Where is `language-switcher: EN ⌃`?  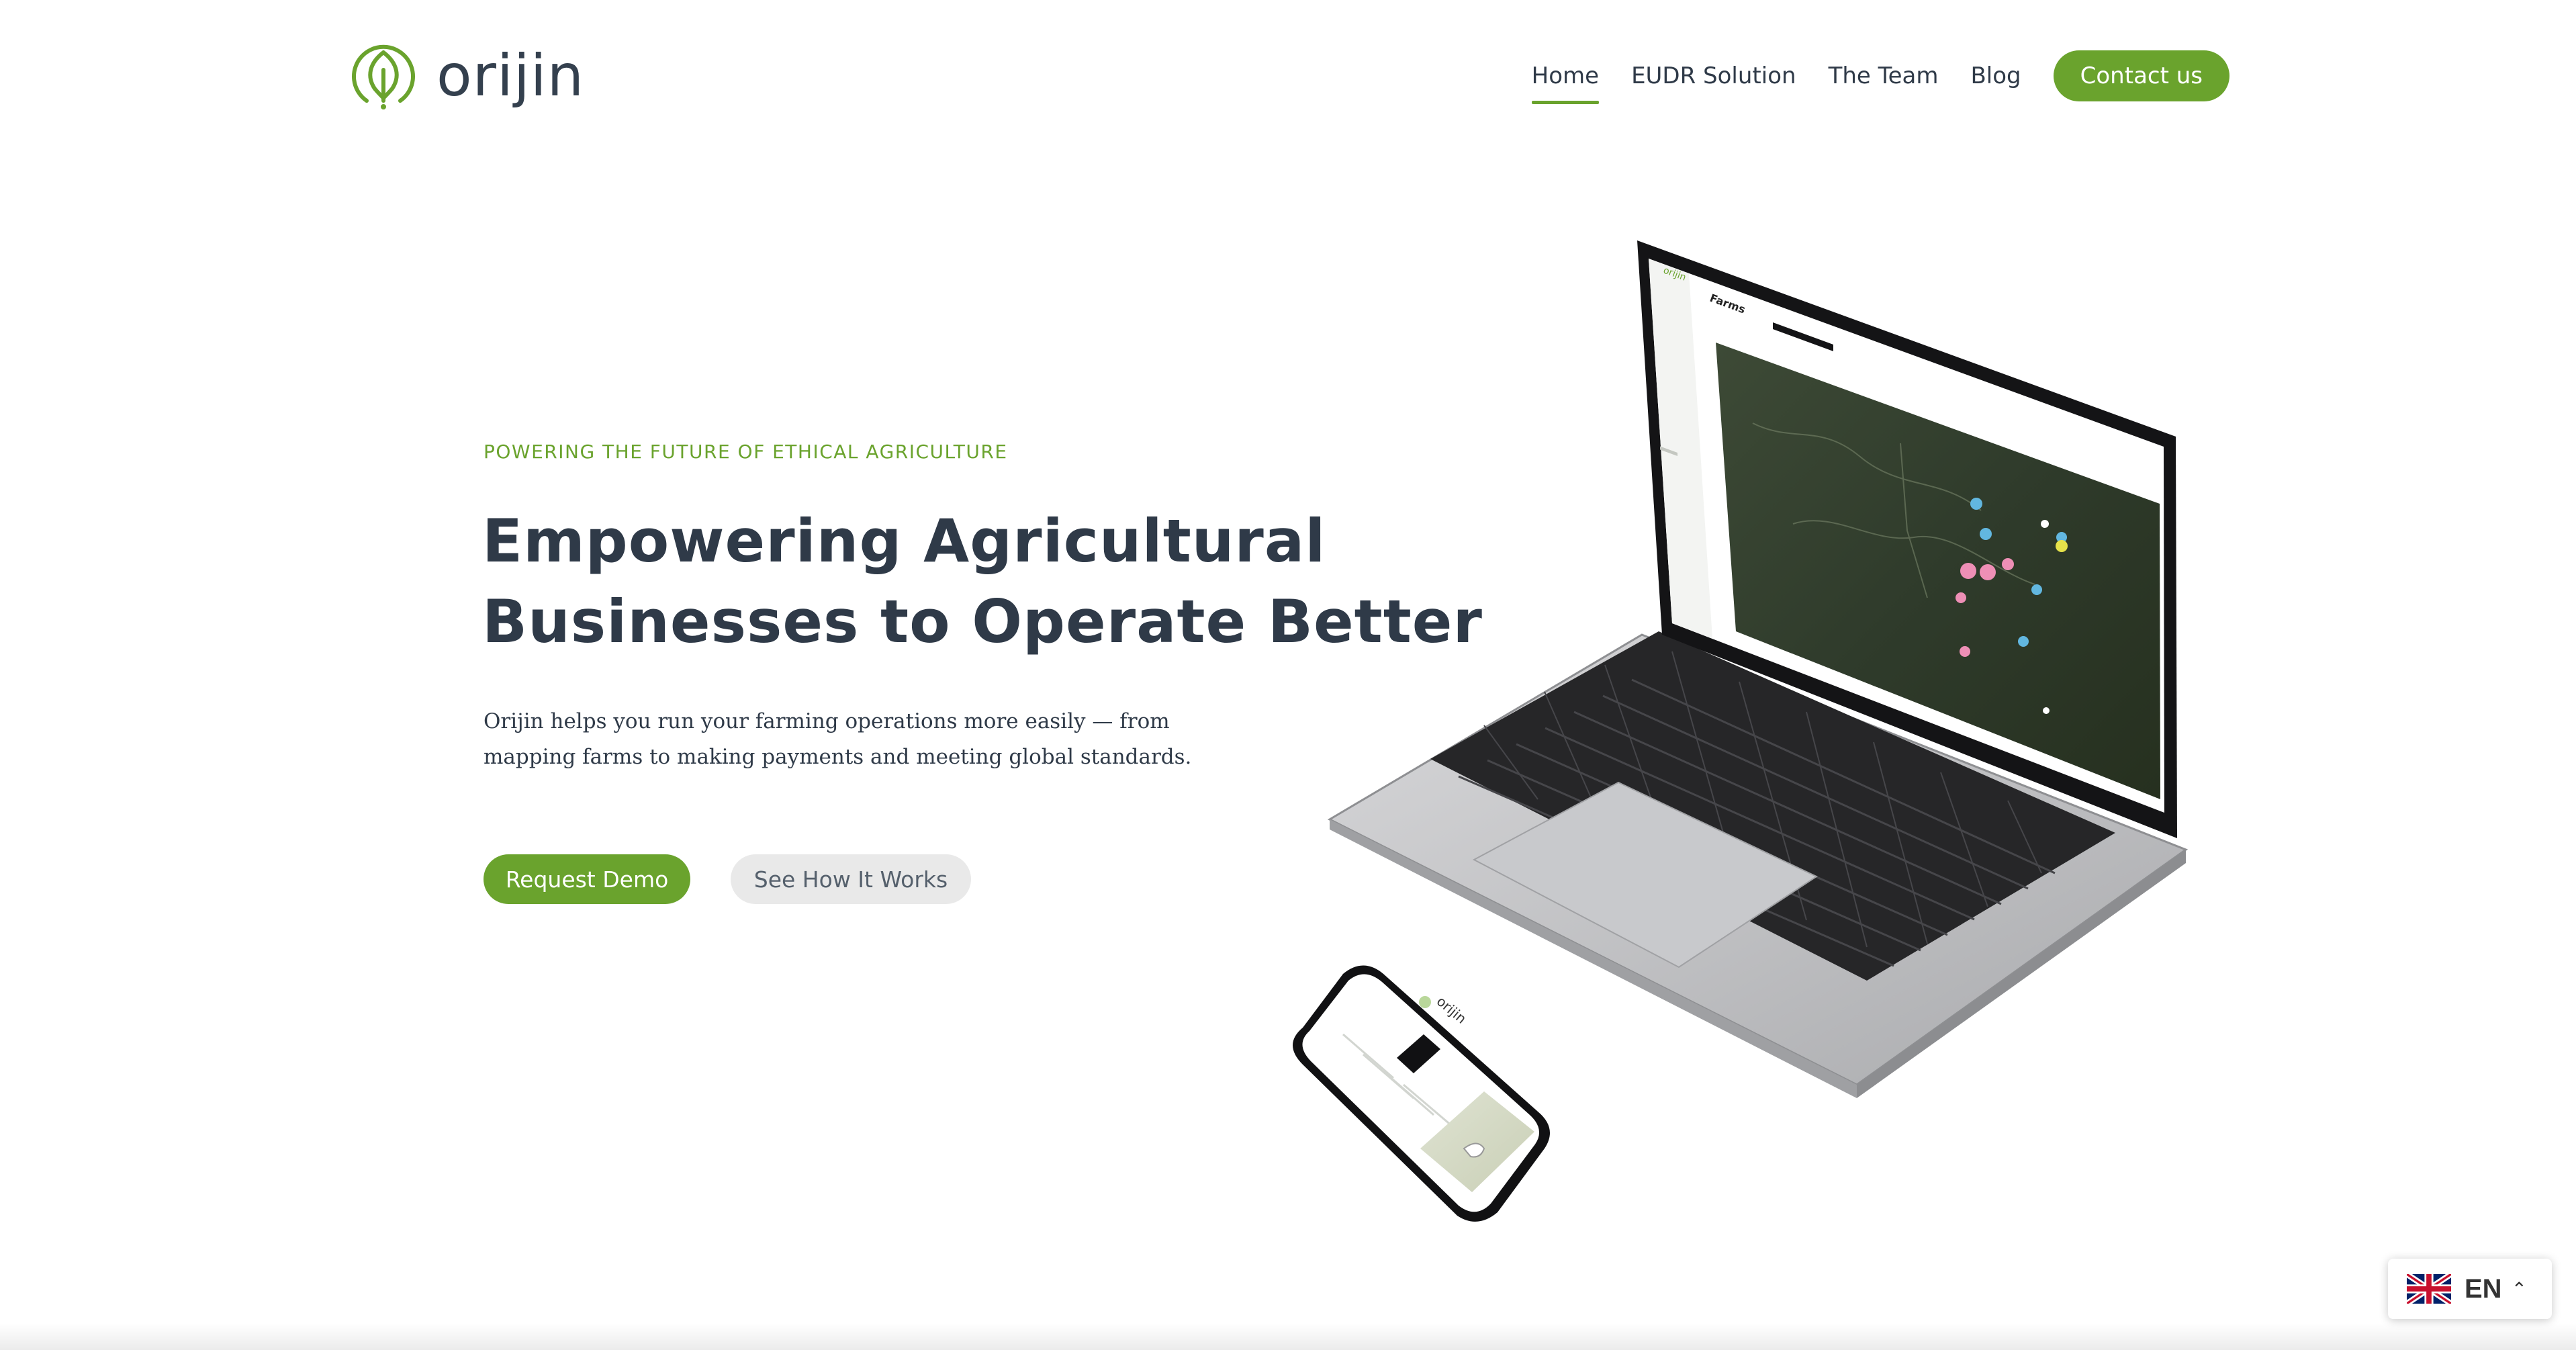
language-switcher: EN ⌃ is located at coordinates (2470, 1289).